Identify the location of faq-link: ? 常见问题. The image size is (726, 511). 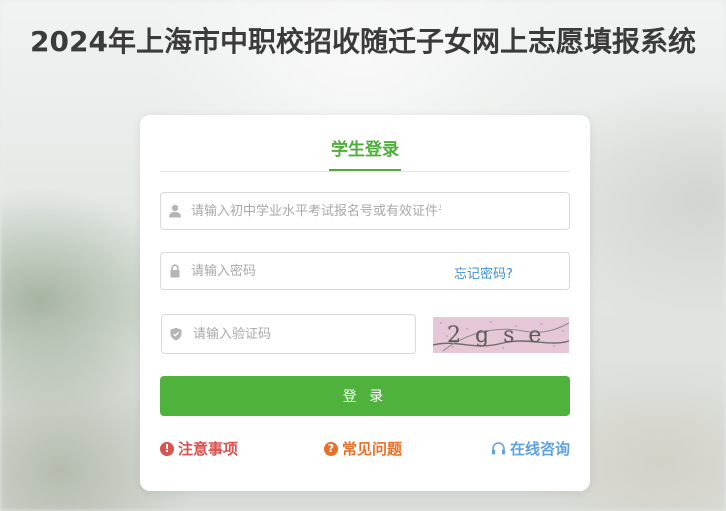
(363, 448).